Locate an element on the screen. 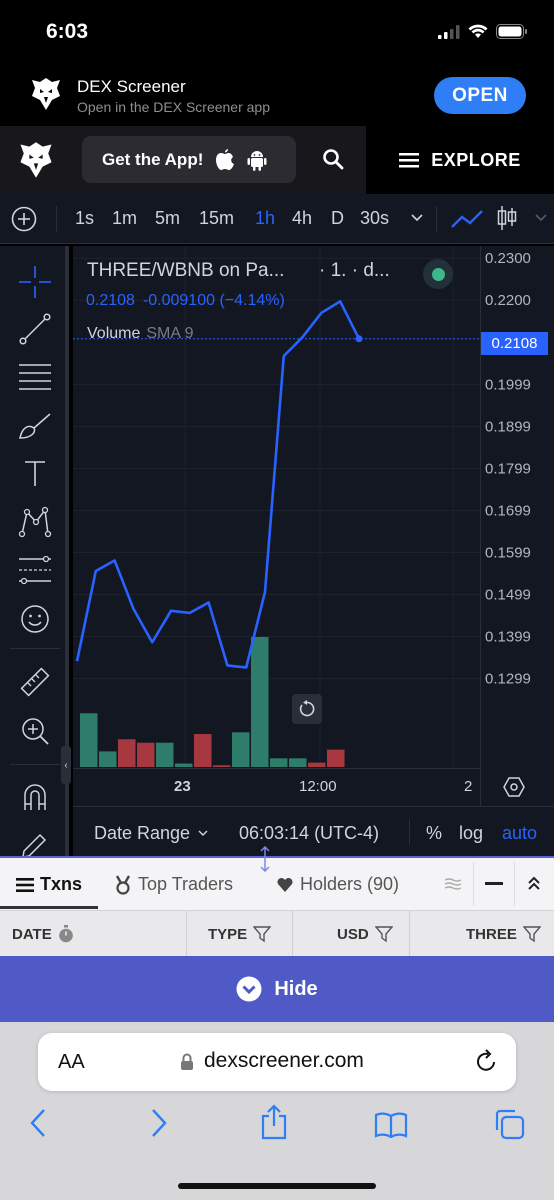 The height and width of the screenshot is (1200, 554). date-range-label: Date Range is located at coordinates (142, 833).